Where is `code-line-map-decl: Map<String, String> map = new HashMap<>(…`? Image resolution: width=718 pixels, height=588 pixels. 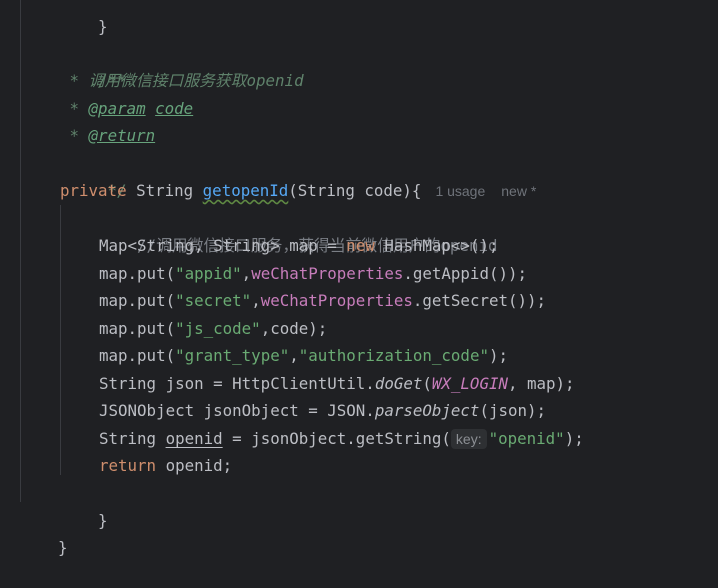 code-line-map-decl: Map<String, String> map = new HashMap<>(… is located at coordinates (299, 245).